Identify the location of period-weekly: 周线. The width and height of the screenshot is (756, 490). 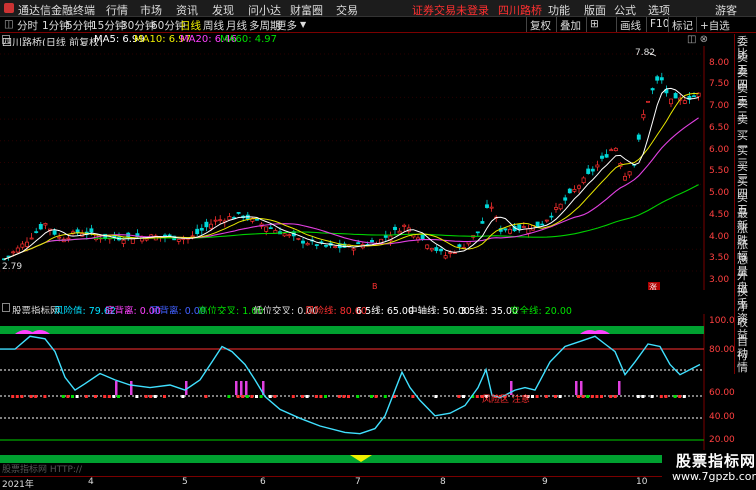
(213, 25).